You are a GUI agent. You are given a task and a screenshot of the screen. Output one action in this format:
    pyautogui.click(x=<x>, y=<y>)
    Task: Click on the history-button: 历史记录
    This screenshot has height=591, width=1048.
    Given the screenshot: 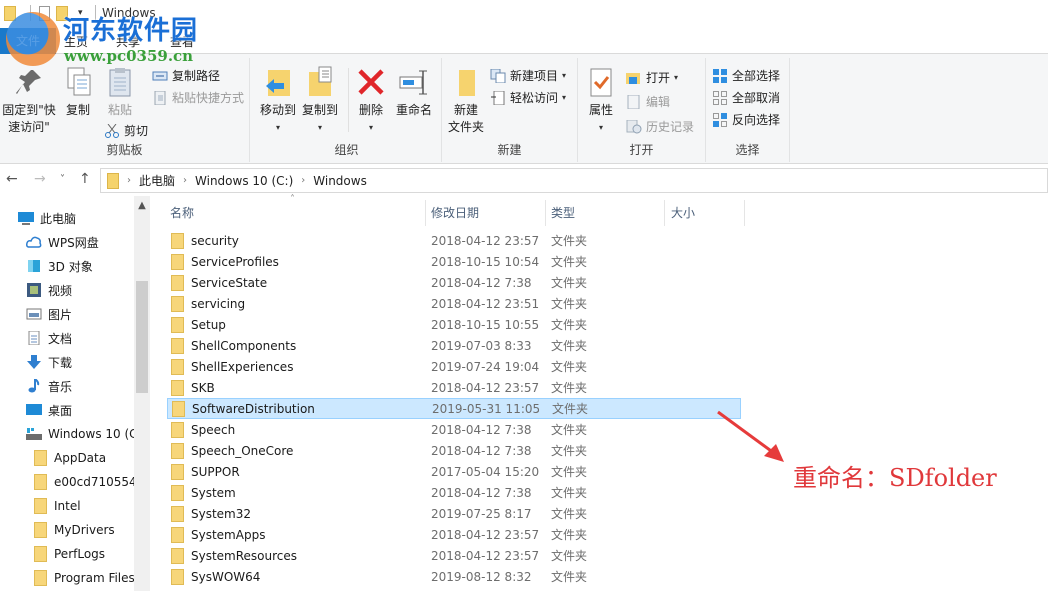 What is the action you would take?
    pyautogui.click(x=660, y=126)
    